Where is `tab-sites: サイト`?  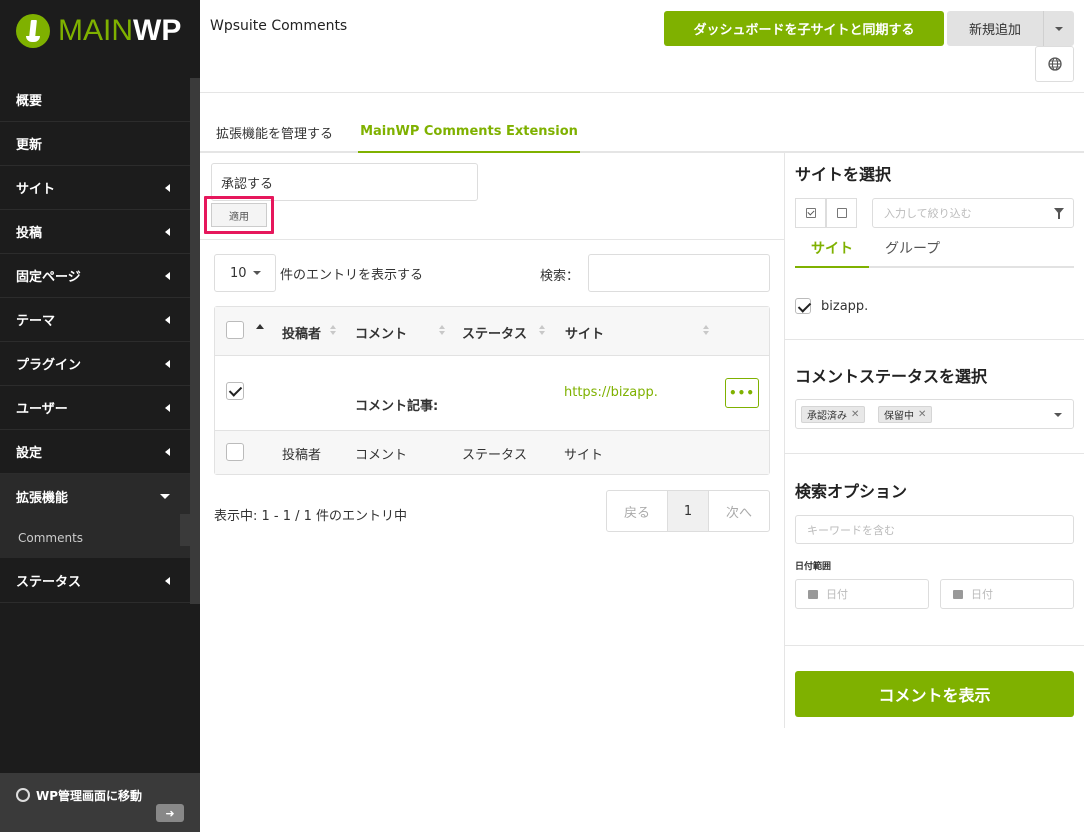 tab-sites: サイト is located at coordinates (832, 253).